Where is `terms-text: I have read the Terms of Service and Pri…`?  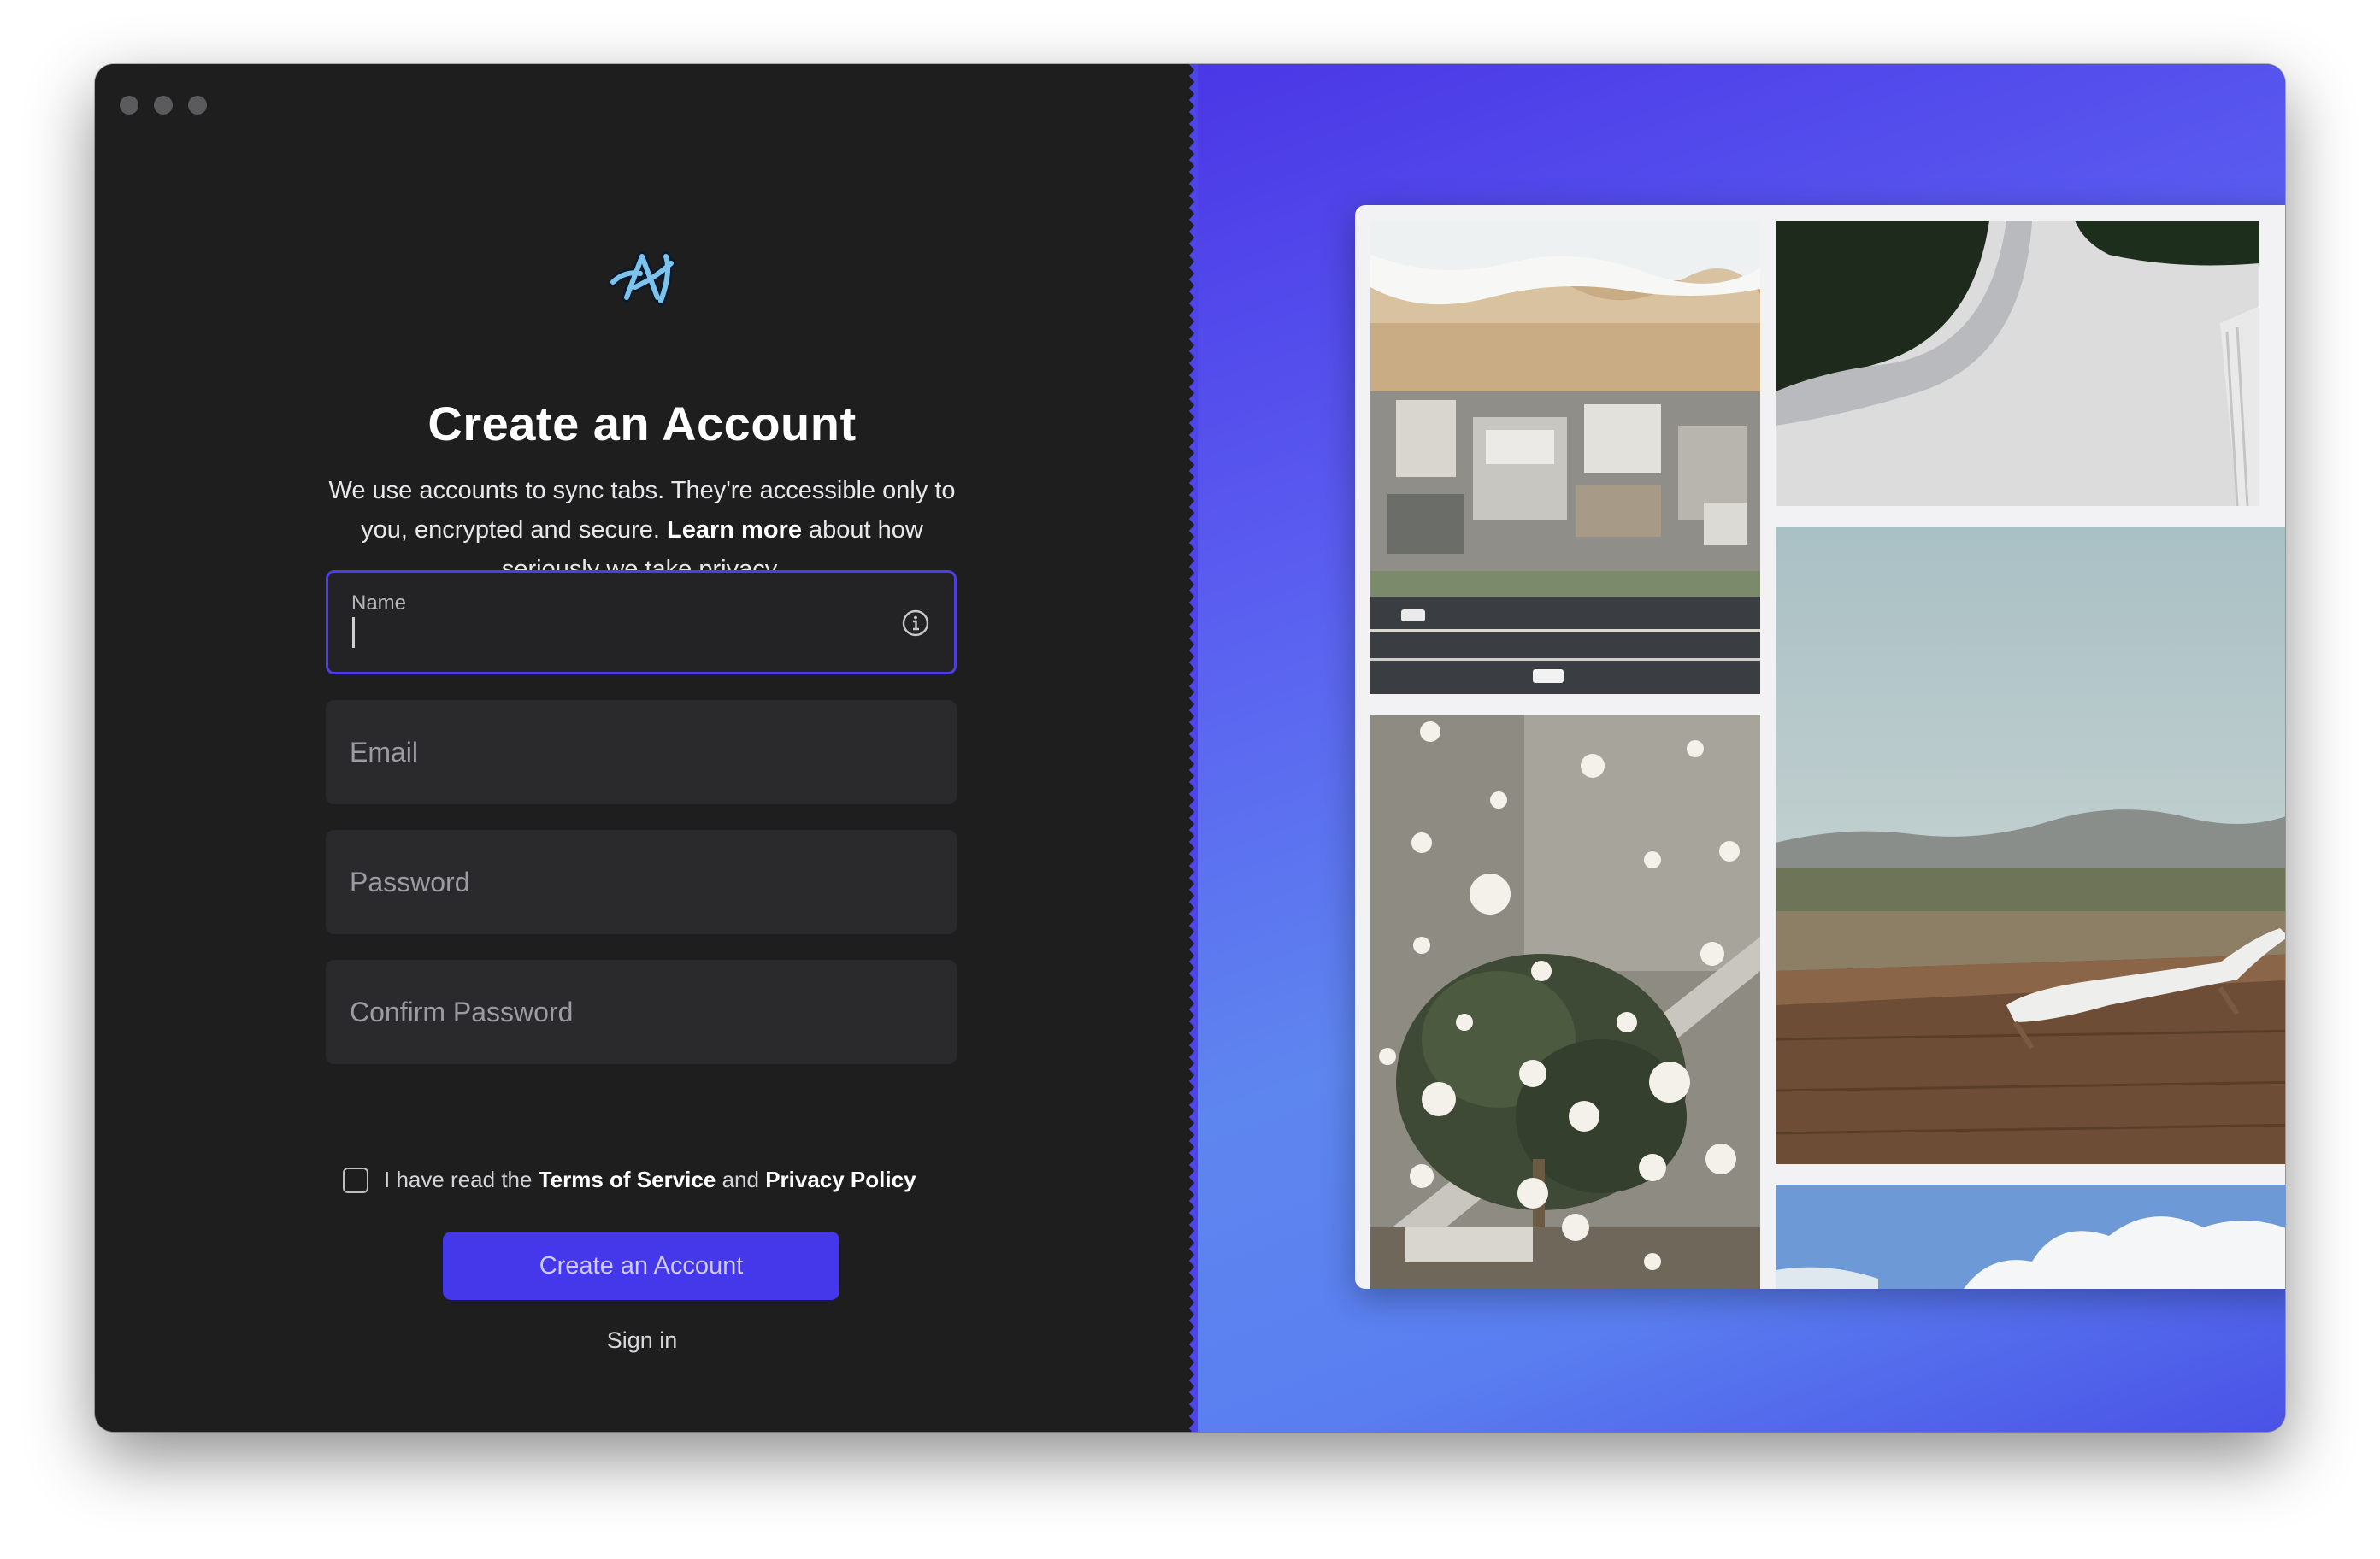 terms-text: I have read the Terms of Service and Pri… is located at coordinates (650, 1180).